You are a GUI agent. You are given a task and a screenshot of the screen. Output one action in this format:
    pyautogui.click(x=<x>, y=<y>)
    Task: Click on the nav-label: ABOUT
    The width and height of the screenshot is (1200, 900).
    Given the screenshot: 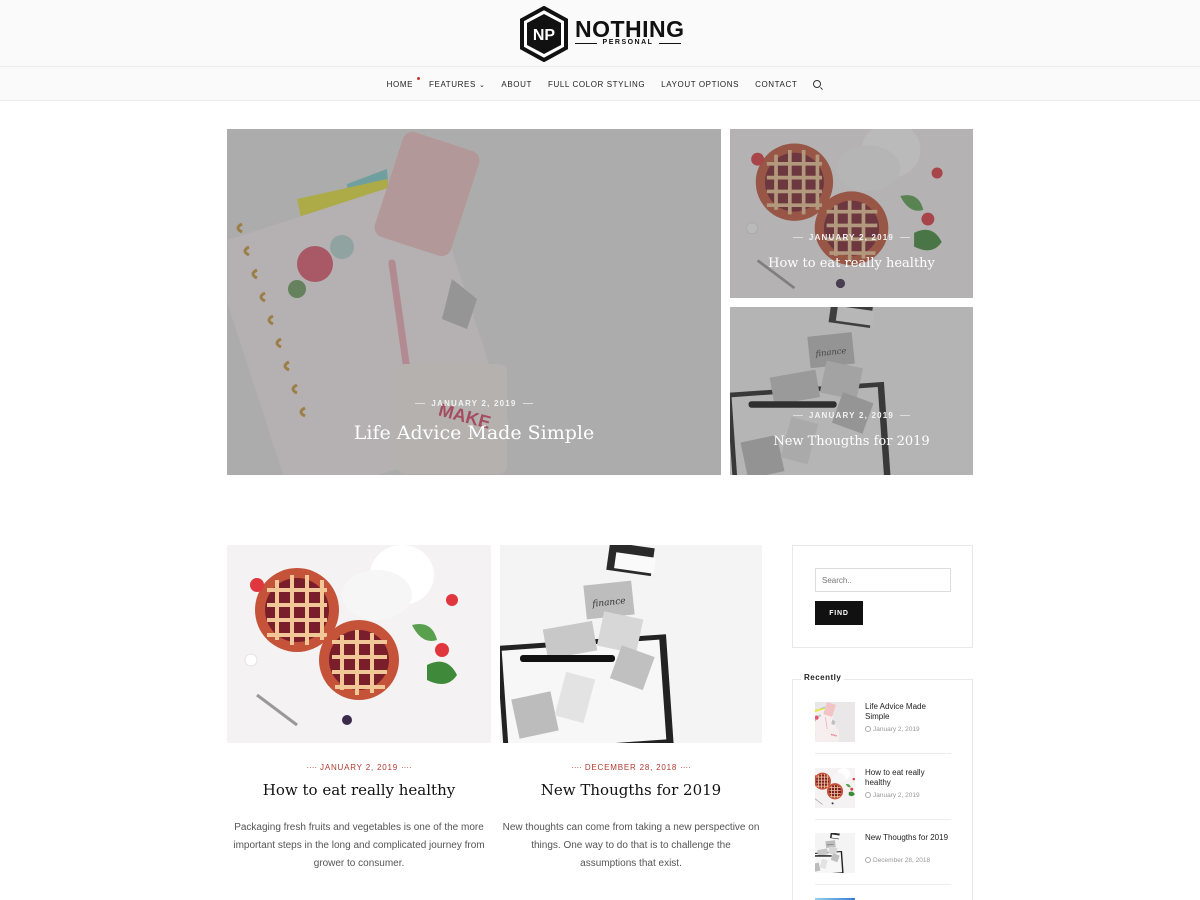 What is the action you would take?
    pyautogui.click(x=516, y=84)
    